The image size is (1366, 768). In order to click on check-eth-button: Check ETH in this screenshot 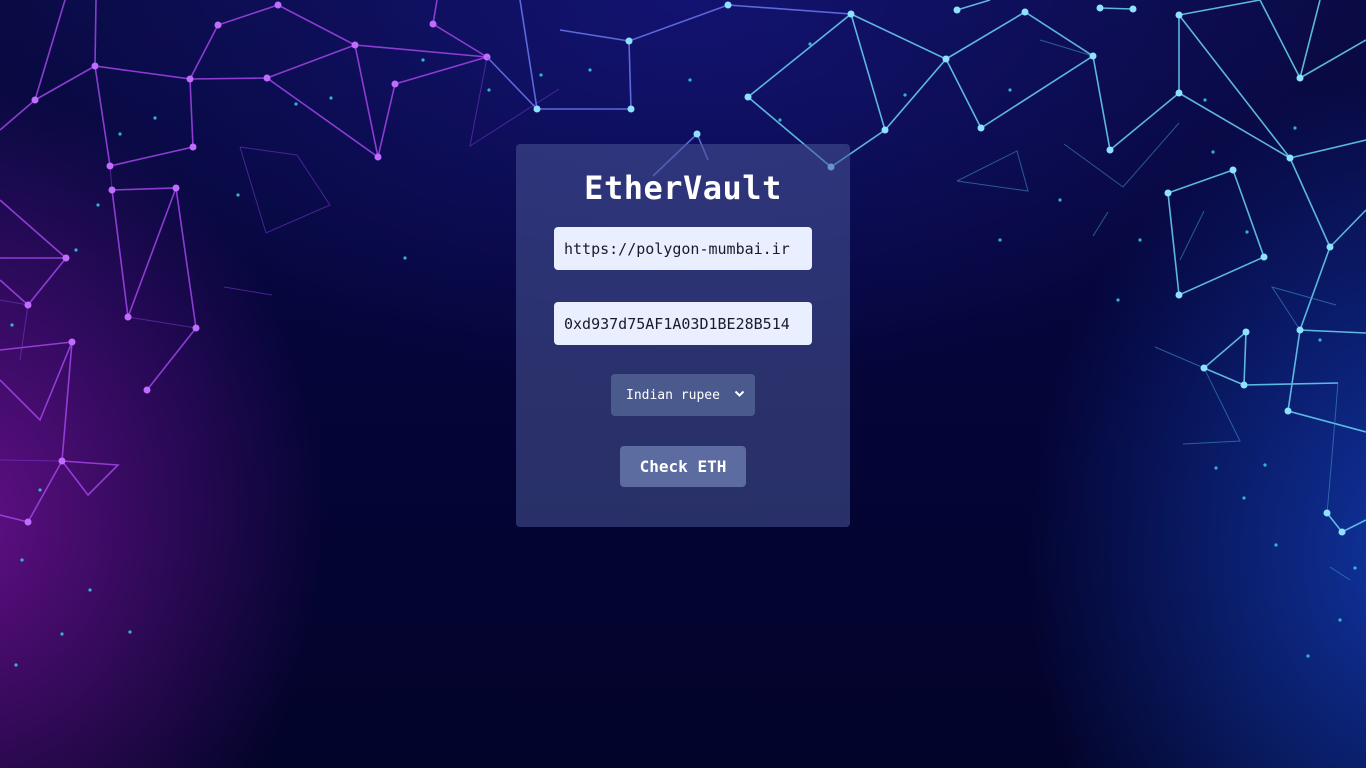, I will do `click(683, 466)`.